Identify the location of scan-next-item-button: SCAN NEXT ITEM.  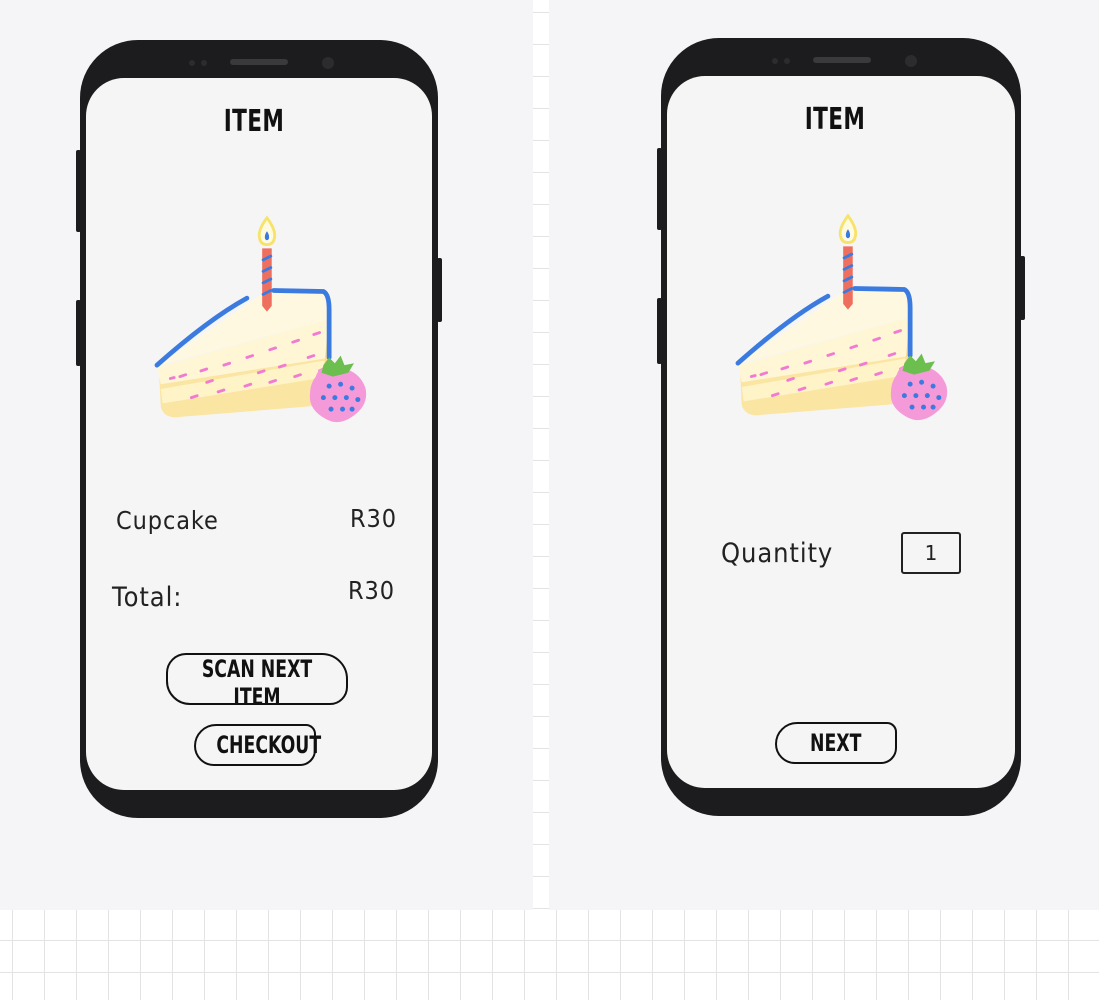
(257, 682).